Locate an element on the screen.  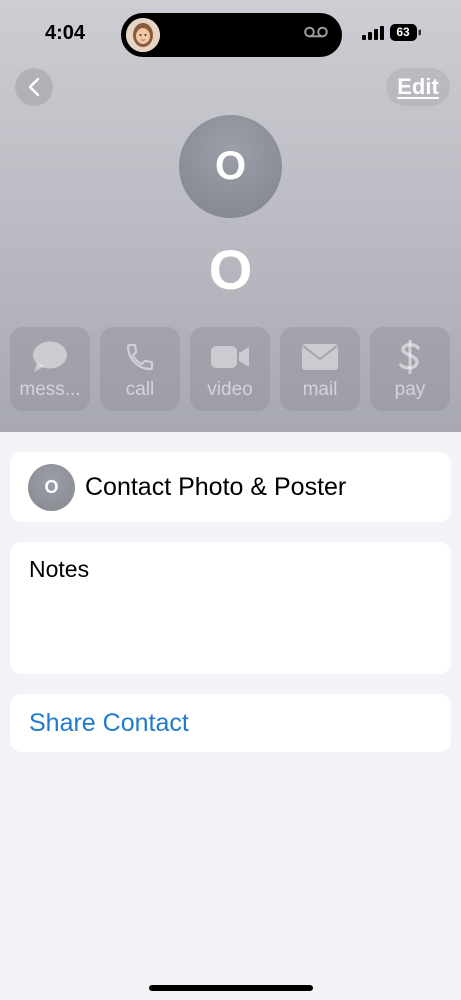
call-button: call is located at coordinates (140, 369).